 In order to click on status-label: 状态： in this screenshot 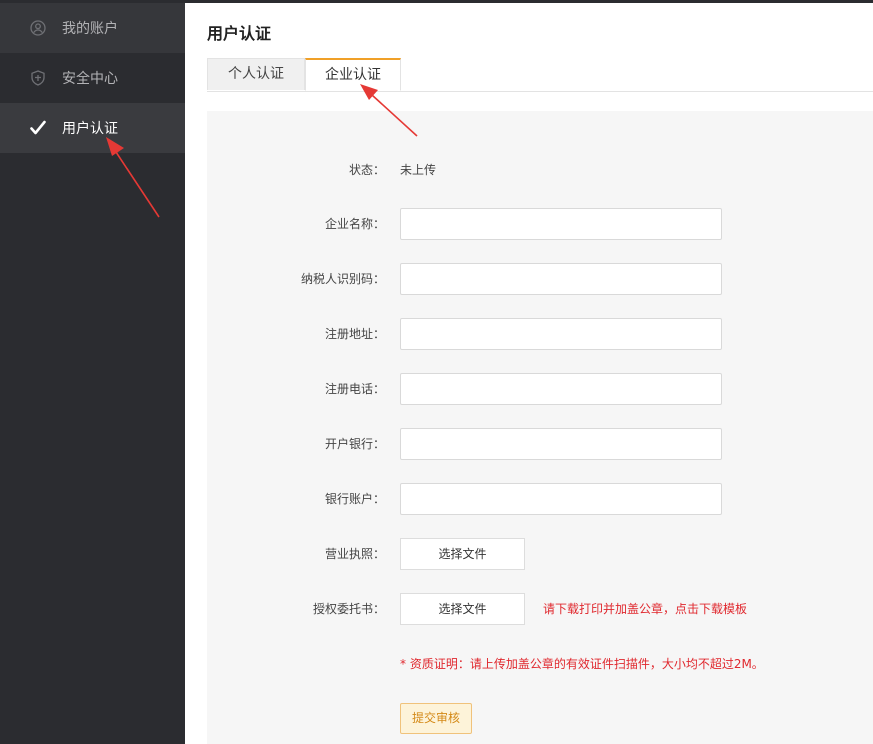, I will do `click(366, 170)`.